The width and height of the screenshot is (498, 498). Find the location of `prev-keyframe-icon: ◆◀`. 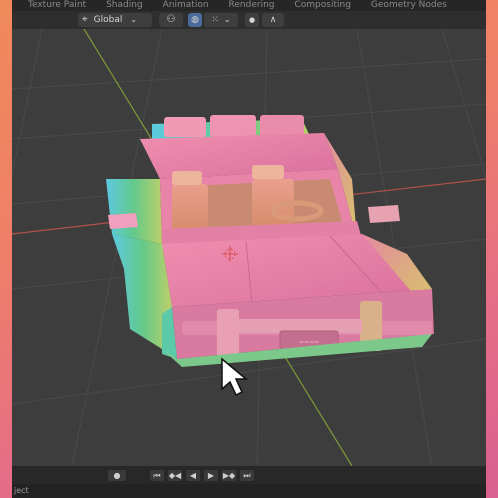

prev-keyframe-icon: ◆◀ is located at coordinates (175, 475).